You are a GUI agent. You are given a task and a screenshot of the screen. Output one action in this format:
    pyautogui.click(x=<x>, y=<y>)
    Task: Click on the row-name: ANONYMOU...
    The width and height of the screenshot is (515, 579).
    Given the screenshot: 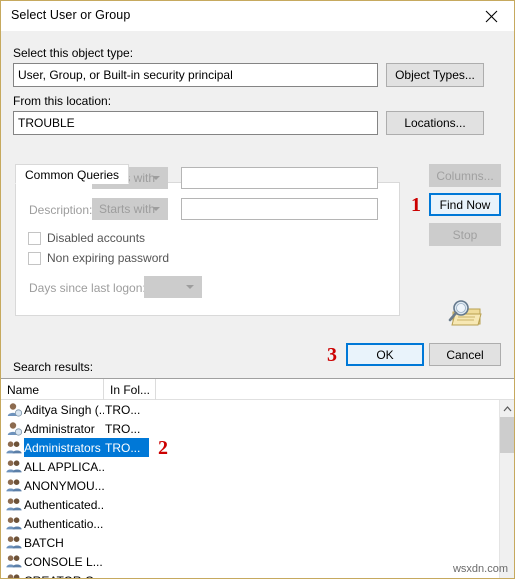 What is the action you would take?
    pyautogui.click(x=64, y=485)
    